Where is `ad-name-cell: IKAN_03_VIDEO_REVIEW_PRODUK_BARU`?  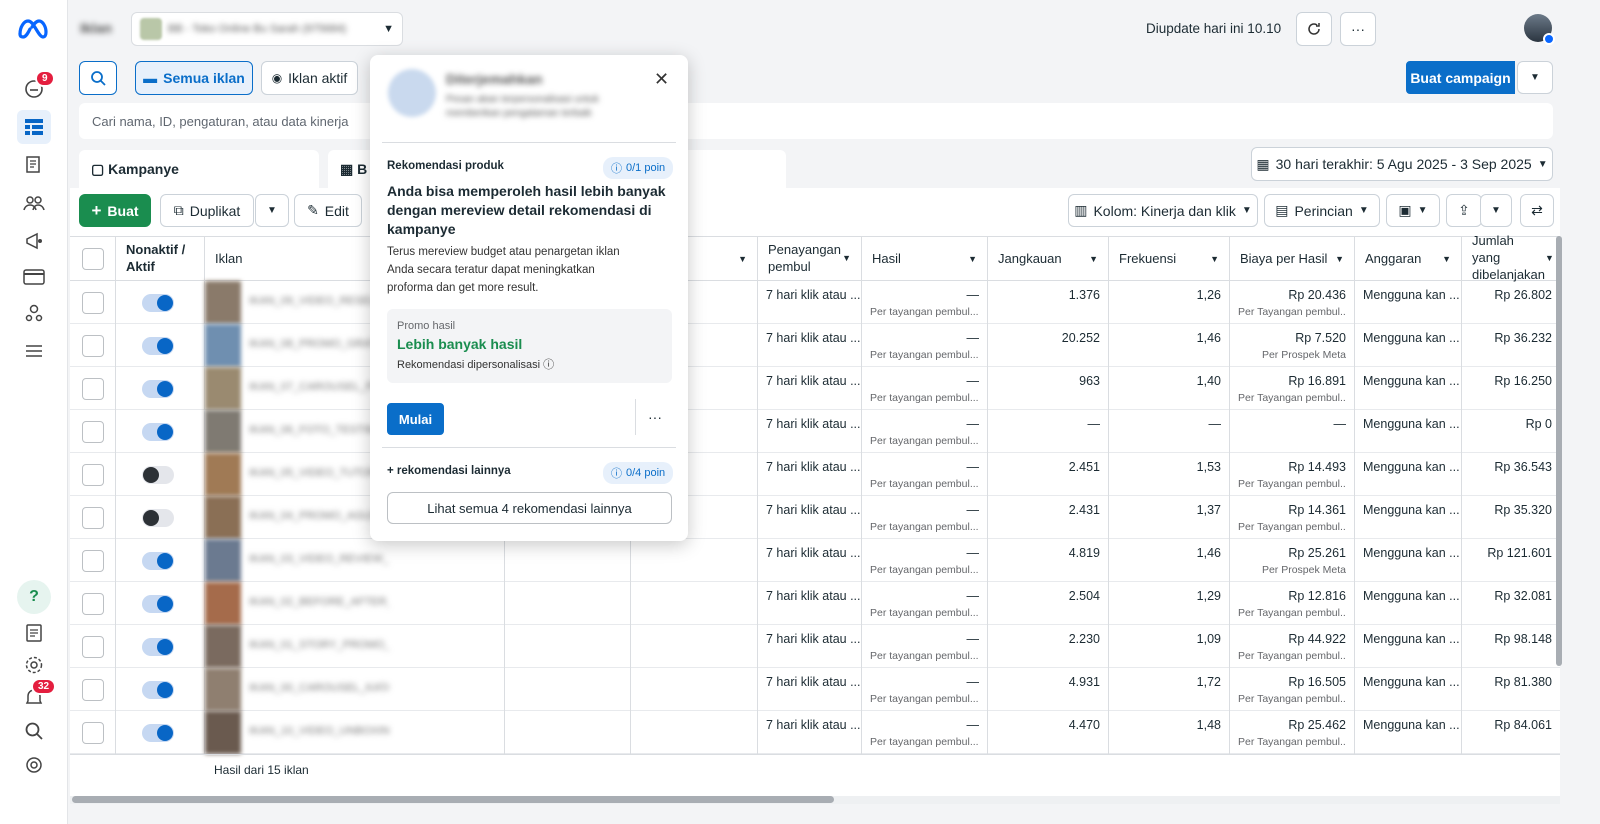 ad-name-cell: IKAN_03_VIDEO_REVIEW_PRODUK_BARU is located at coordinates (355, 560).